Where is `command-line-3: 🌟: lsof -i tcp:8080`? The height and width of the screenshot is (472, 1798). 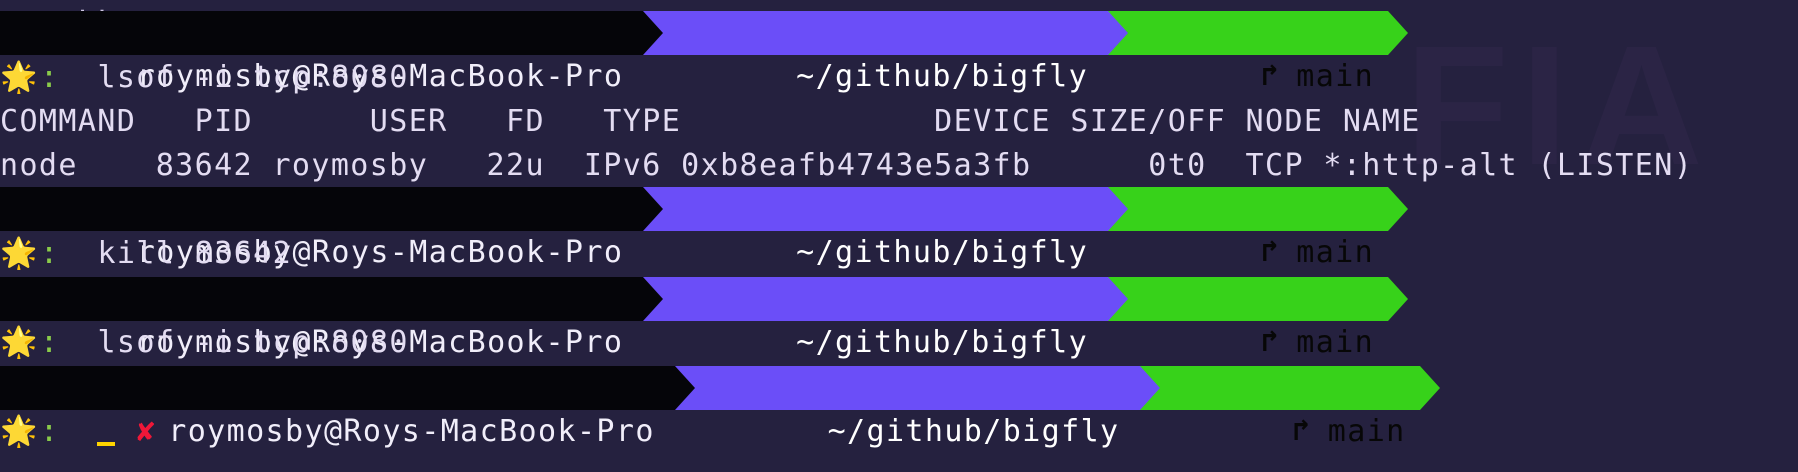
command-line-3: 🌟: lsof -i tcp:8080 is located at coordinates (204, 343).